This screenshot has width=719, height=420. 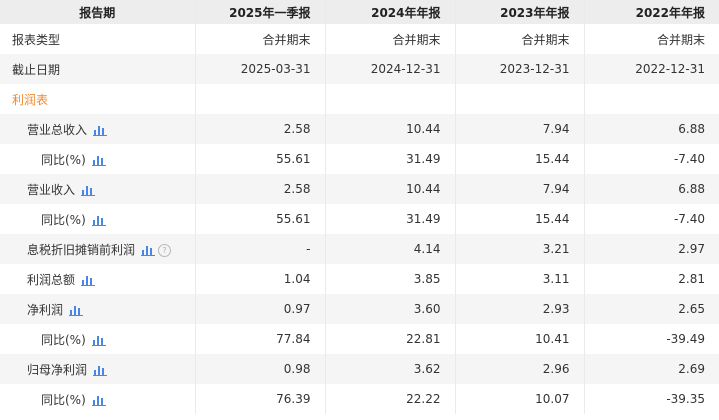 I want to click on cell-value: 22.22, so click(x=390, y=399).